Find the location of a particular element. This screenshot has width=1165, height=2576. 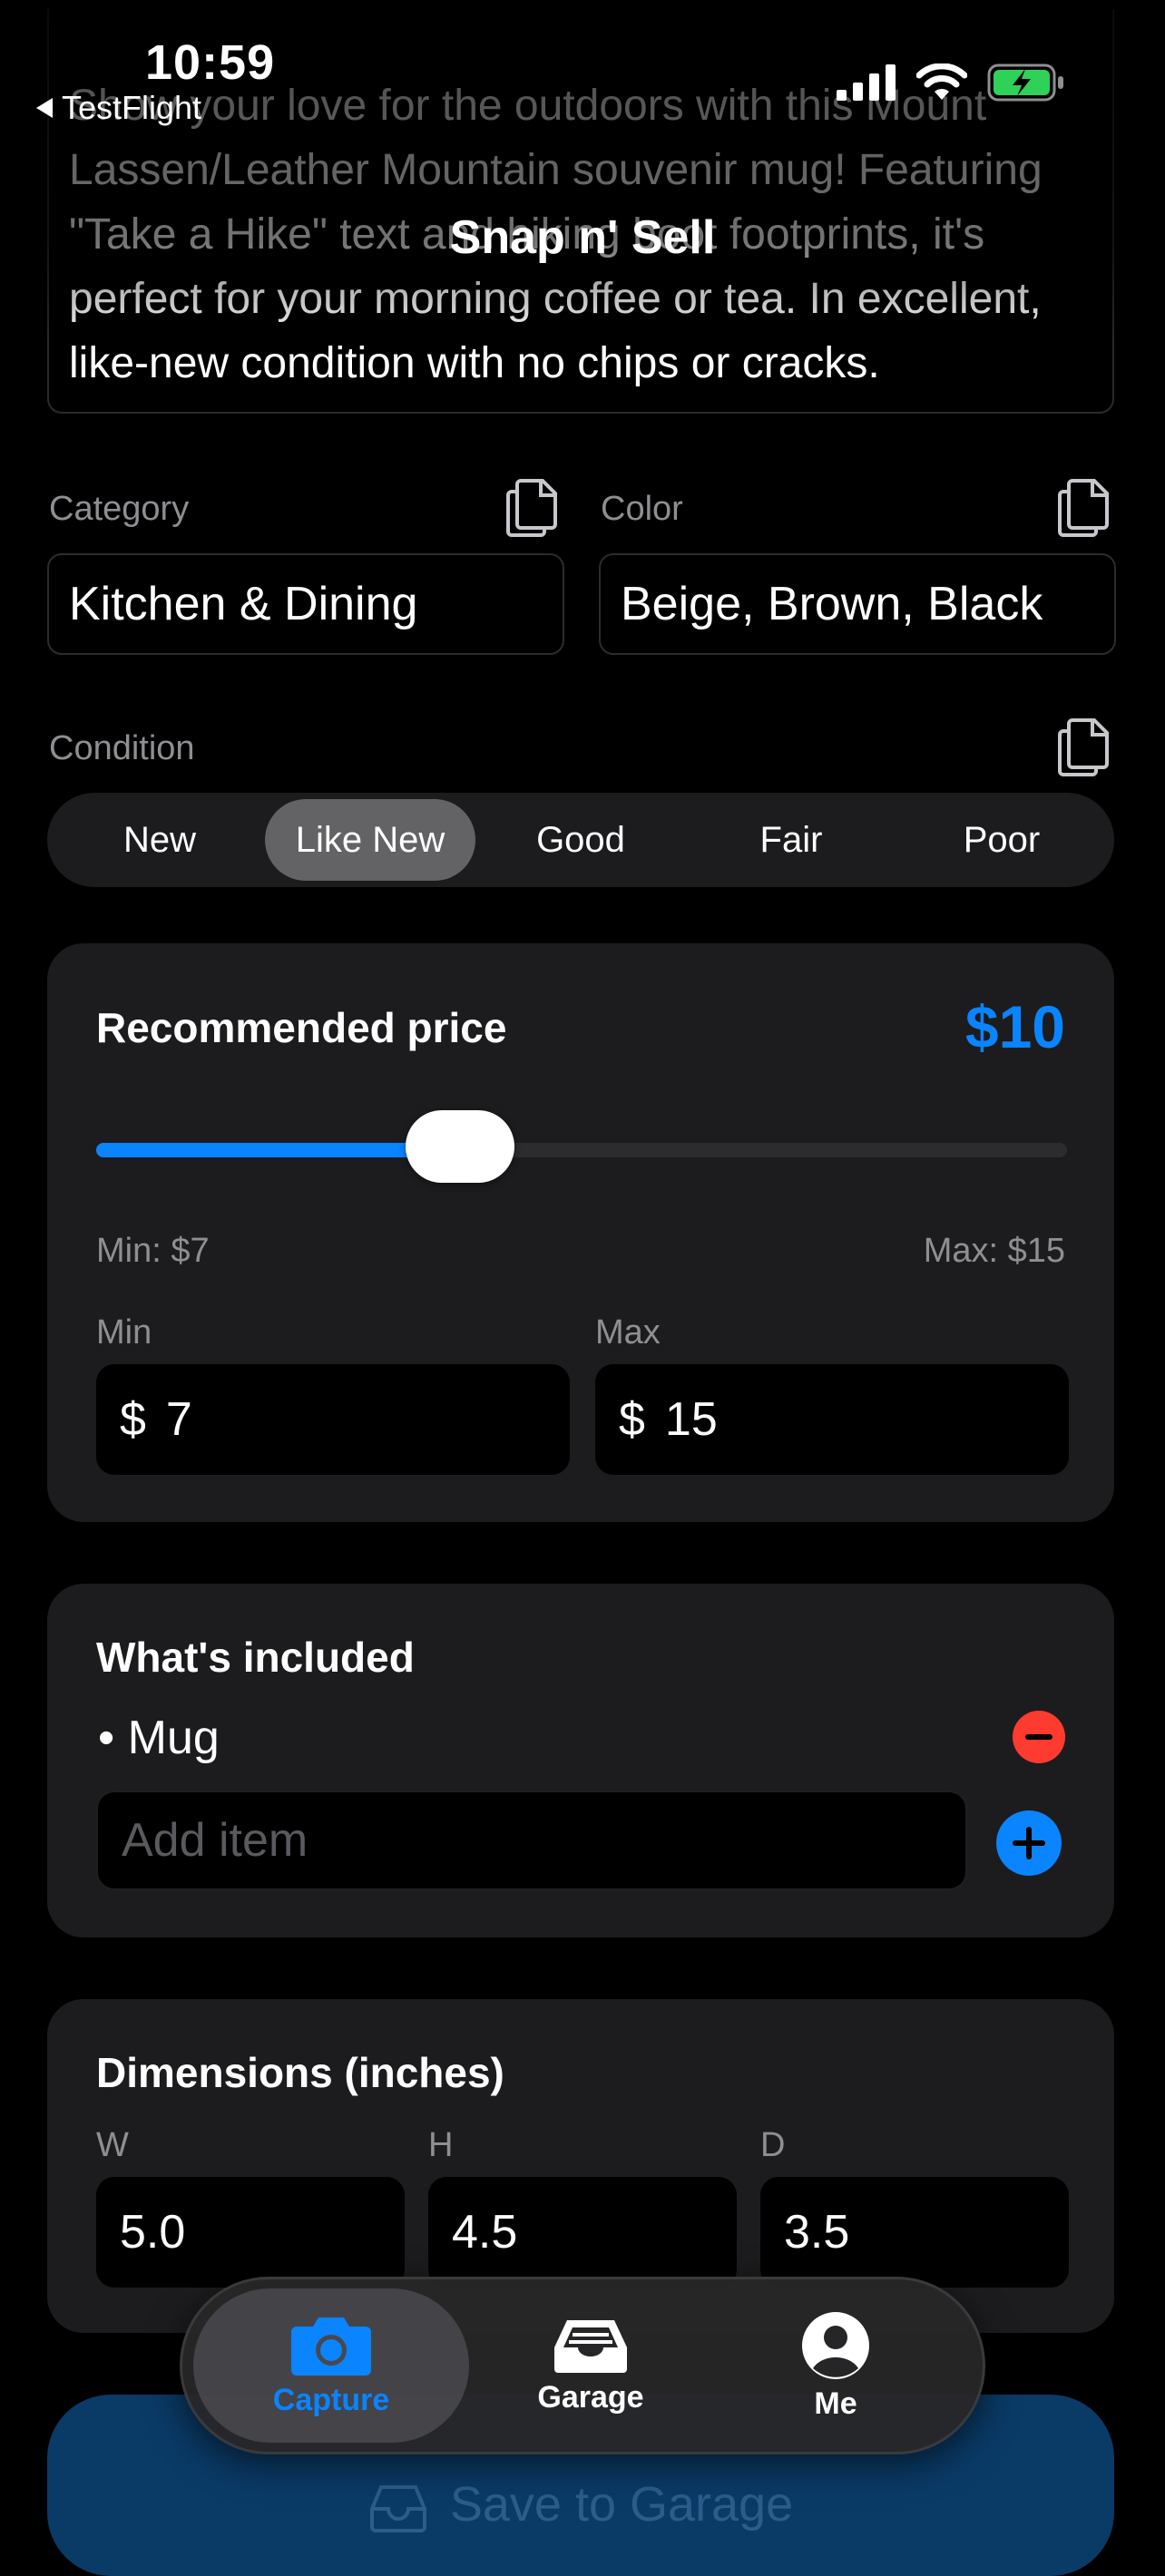

price-slider-thumb is located at coordinates (460, 1146).